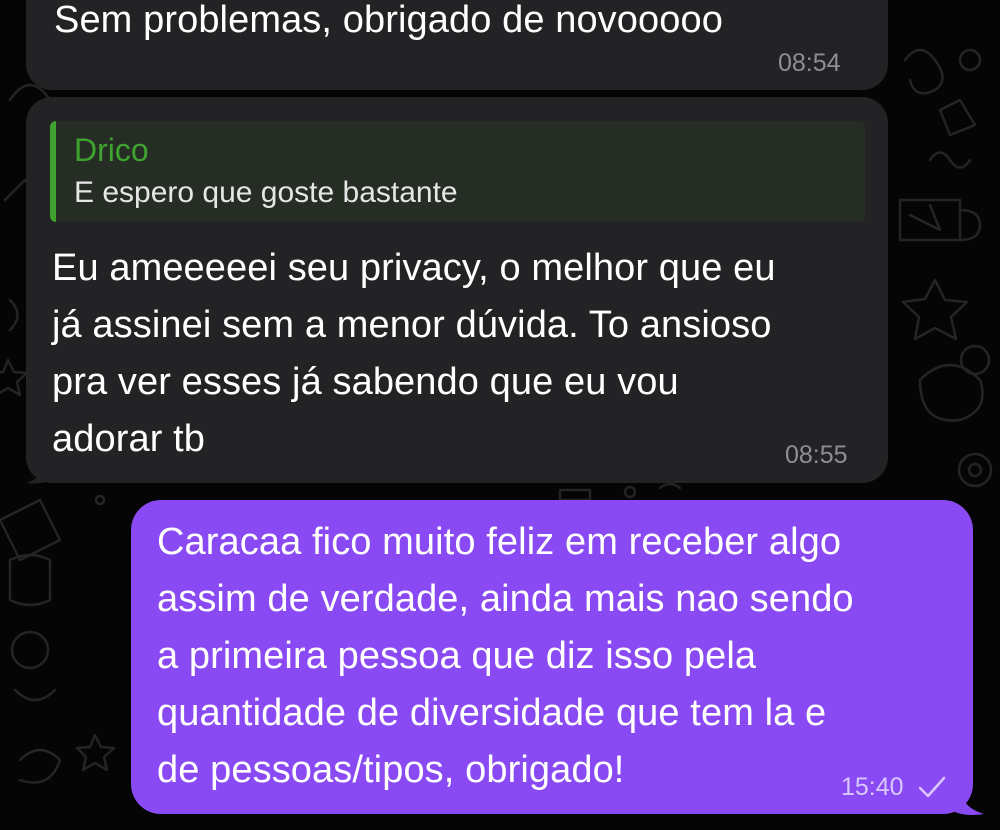 The width and height of the screenshot is (1000, 830). Describe the element at coordinates (266, 192) in the screenshot. I see `reply-text: E espero que goste bastante` at that location.